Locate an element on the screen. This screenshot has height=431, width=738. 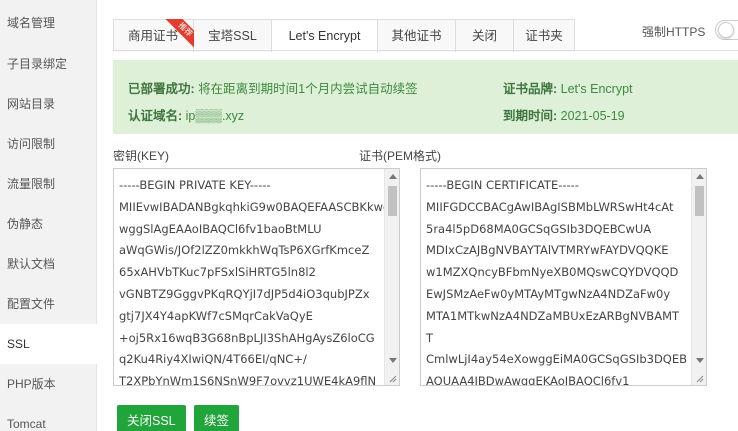
key-line: gtj7JX4Y4apKWf7cSMqrCakVaQyE is located at coordinates (216, 315).